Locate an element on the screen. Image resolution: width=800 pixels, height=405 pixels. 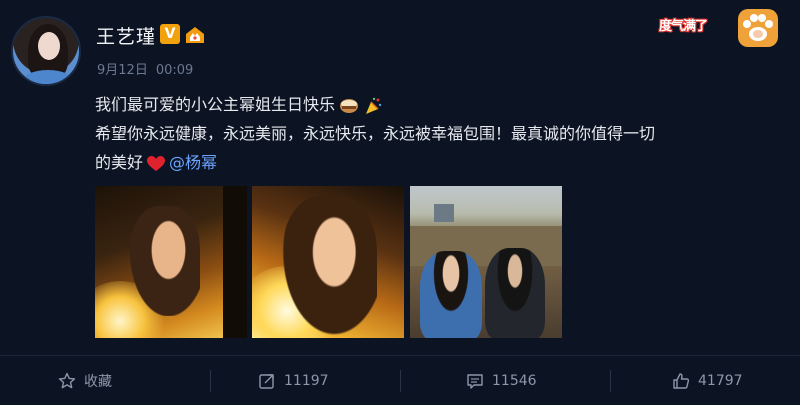
content-line-3: 的美好 @杨幂 is located at coordinates (440, 162).